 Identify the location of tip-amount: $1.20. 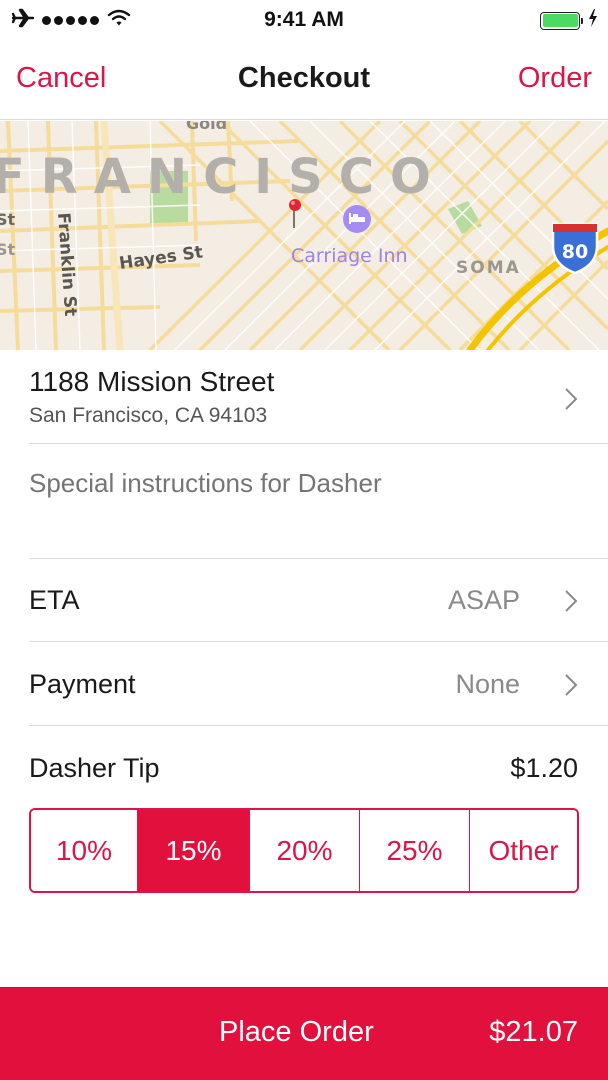
(544, 768).